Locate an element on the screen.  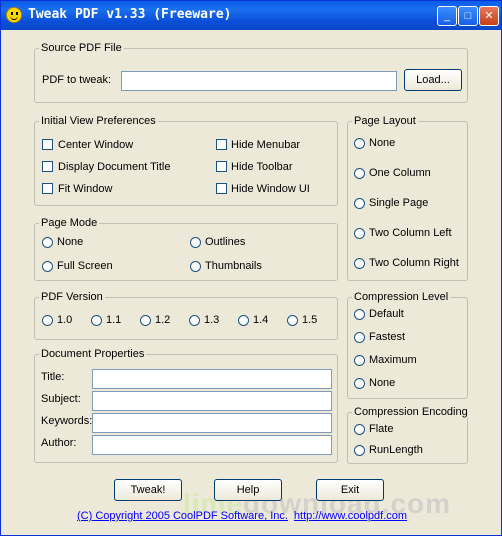
hide-window-ui-label: Hide Window UI is located at coordinates (270, 189).